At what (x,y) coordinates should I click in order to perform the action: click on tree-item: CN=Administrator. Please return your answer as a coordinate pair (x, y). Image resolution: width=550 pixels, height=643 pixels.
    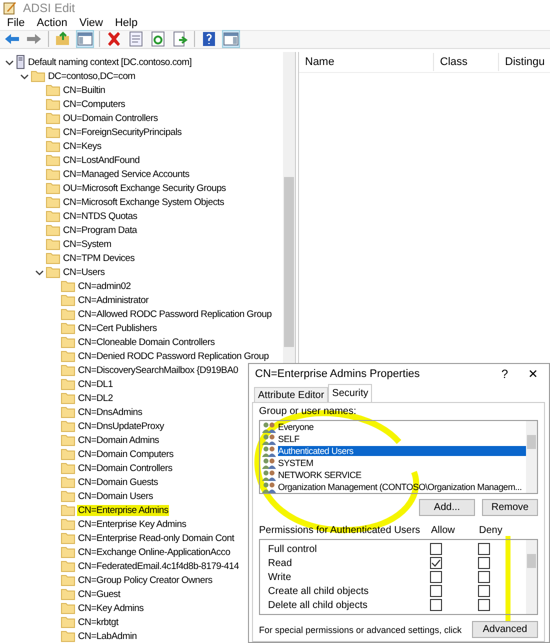
    Looking at the image, I should click on (113, 300).